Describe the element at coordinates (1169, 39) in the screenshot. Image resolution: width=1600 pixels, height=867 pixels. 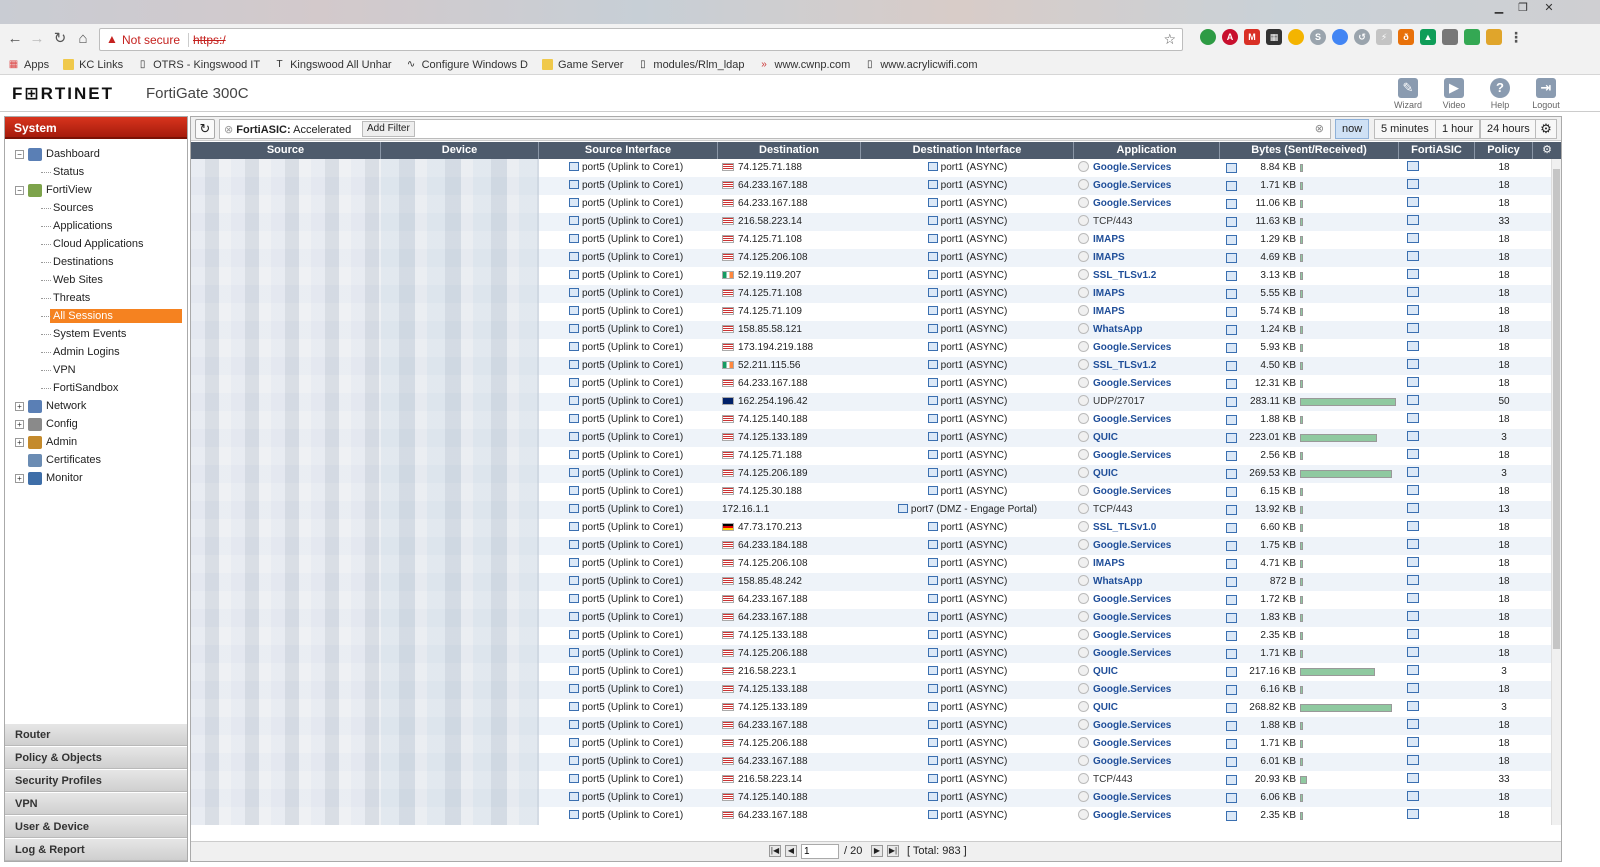
I see `bookmark-star-icon: ☆` at that location.